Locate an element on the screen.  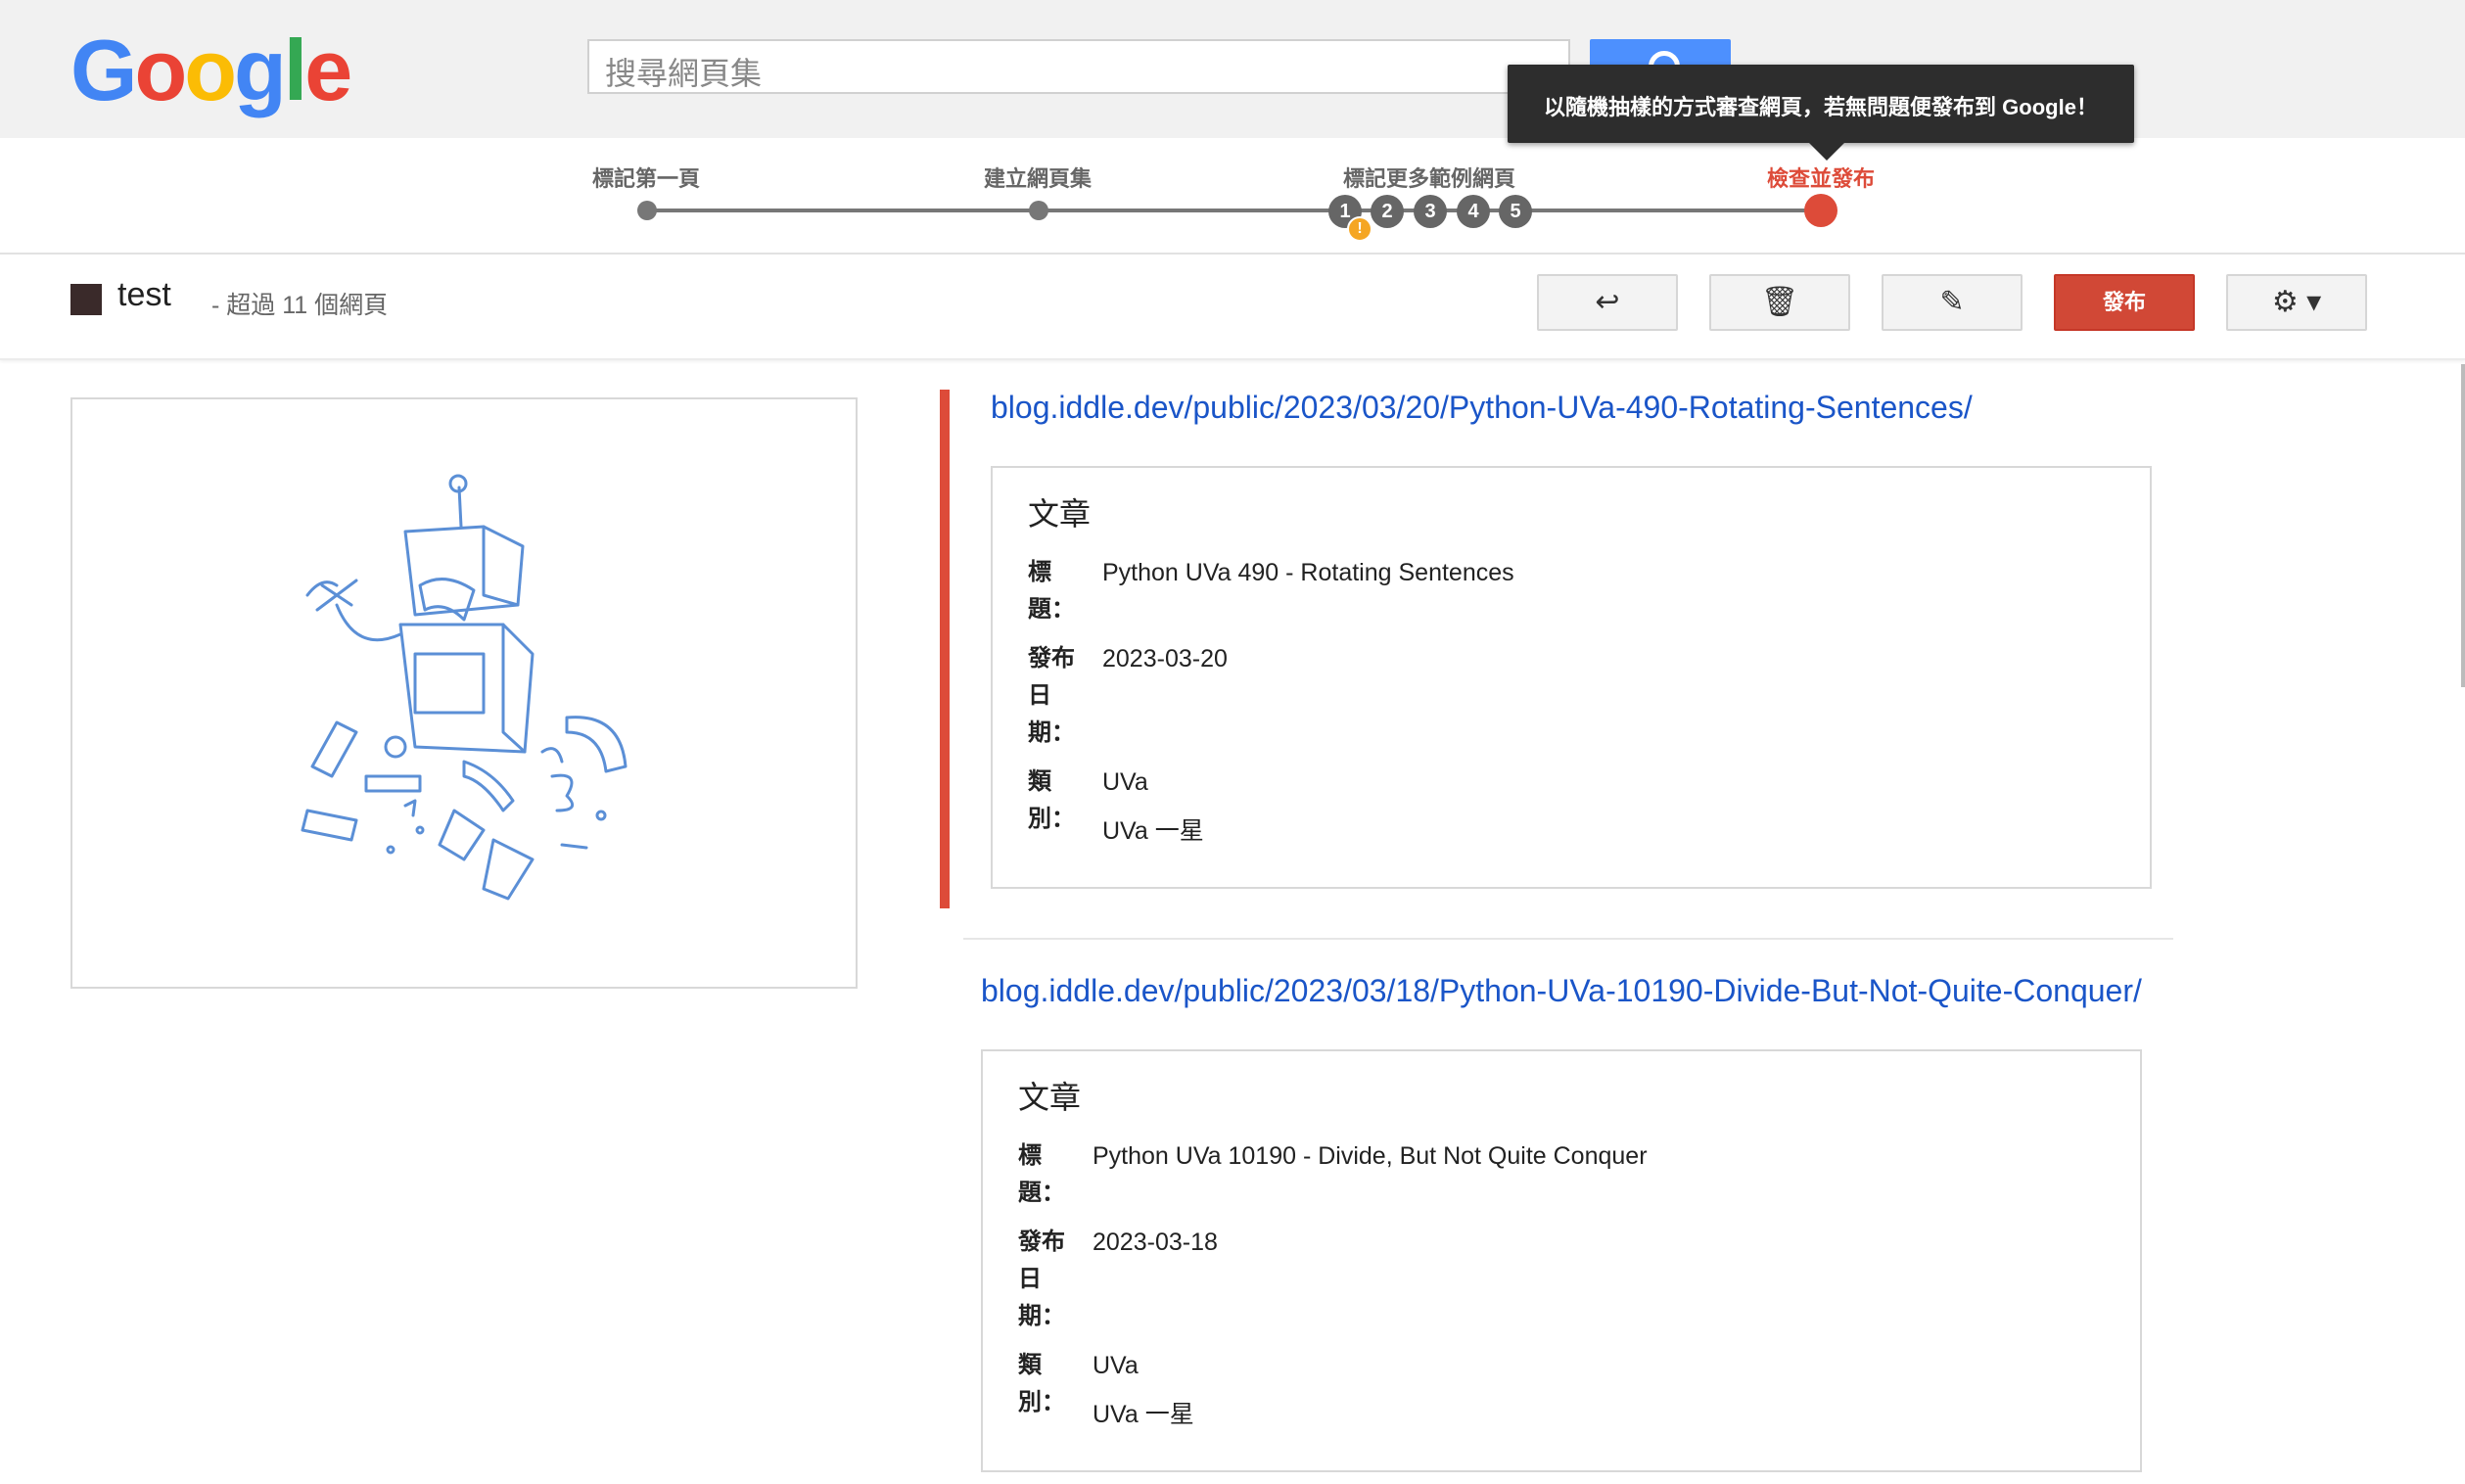
google-logo: Google is located at coordinates (211, 70).